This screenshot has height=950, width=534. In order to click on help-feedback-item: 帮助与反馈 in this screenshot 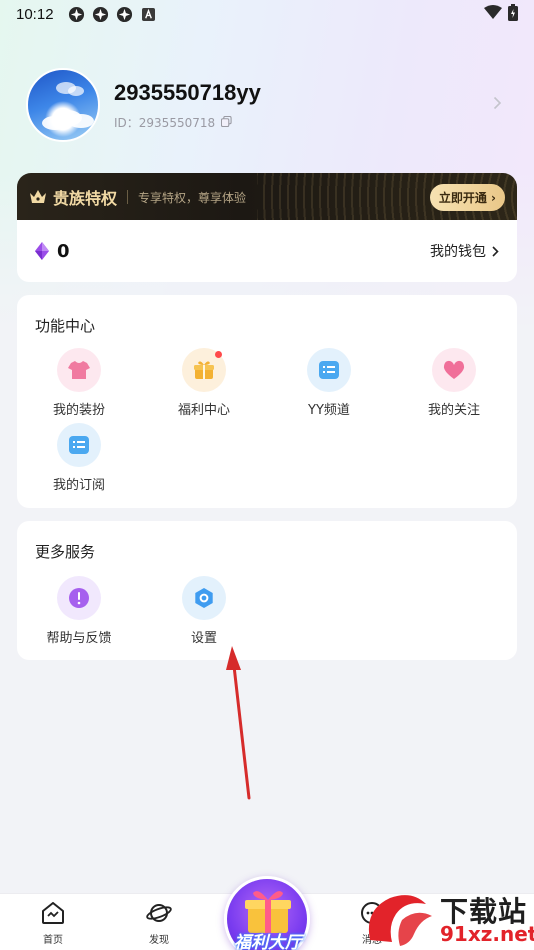, I will do `click(79, 611)`.